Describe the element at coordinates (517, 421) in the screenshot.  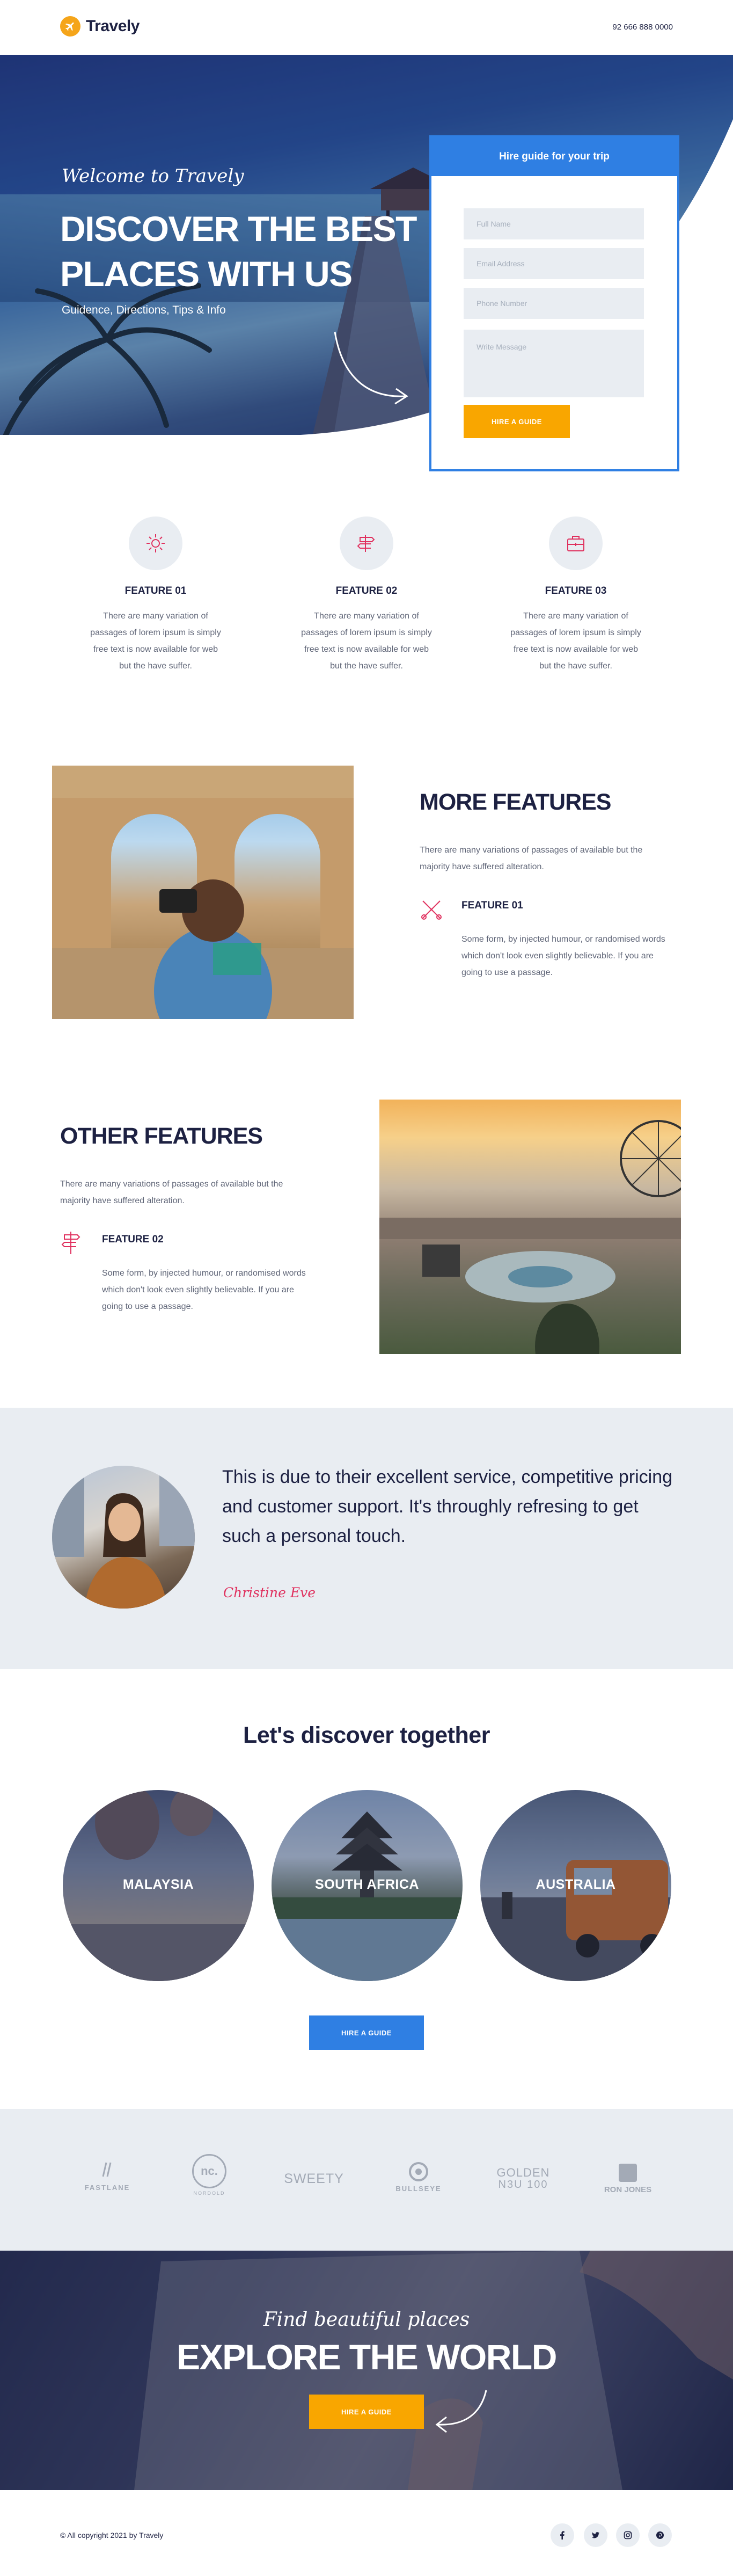
I see `hire-guide-submit-button: HIRE A GUIDE` at that location.